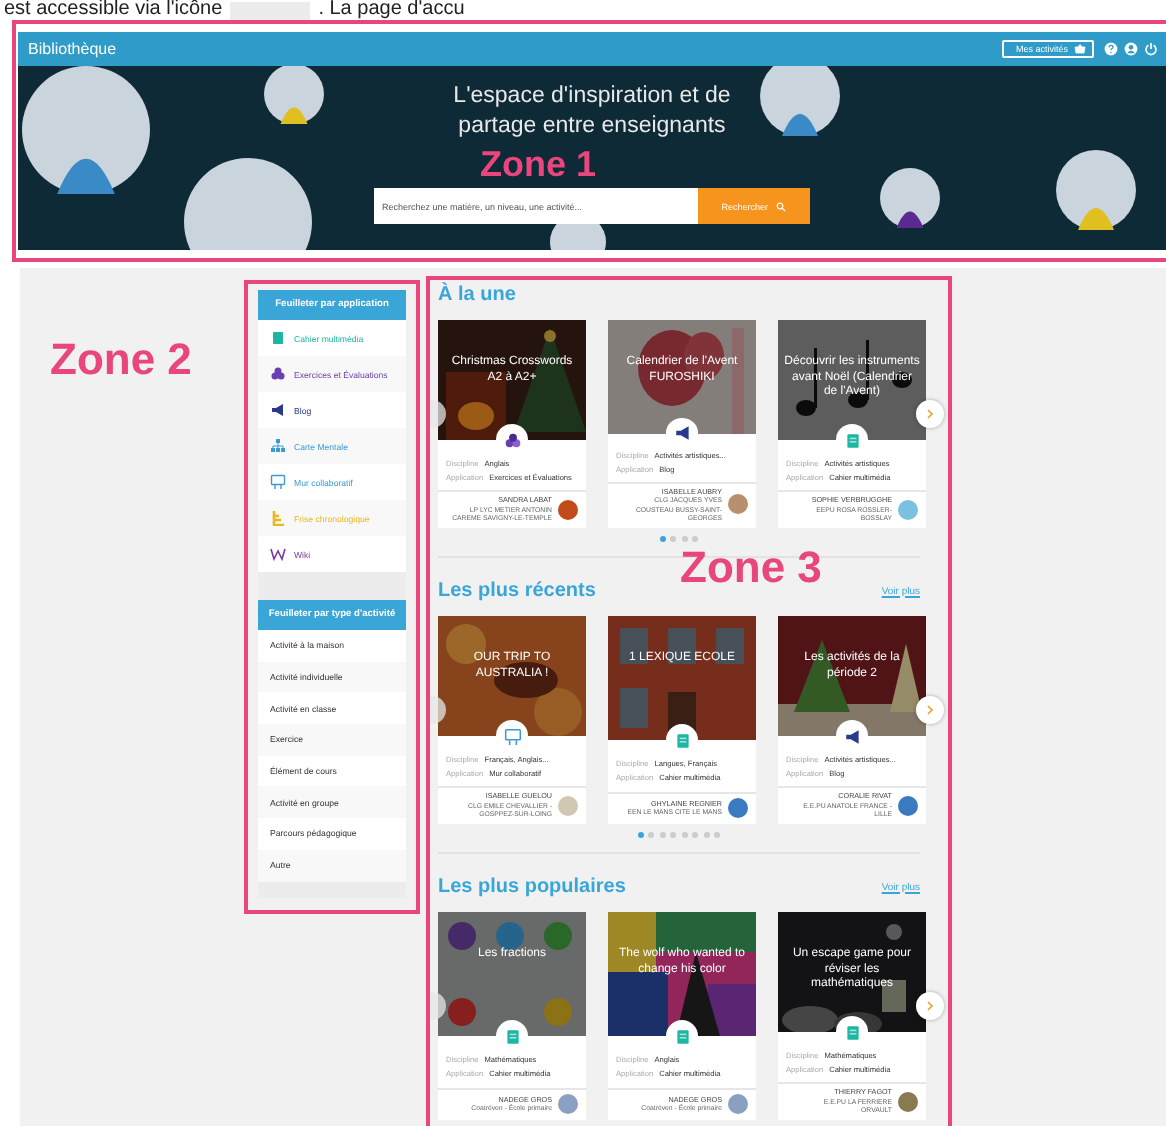 Image resolution: width=1166 pixels, height=1126 pixels. I want to click on user-icon, so click(1131, 49).